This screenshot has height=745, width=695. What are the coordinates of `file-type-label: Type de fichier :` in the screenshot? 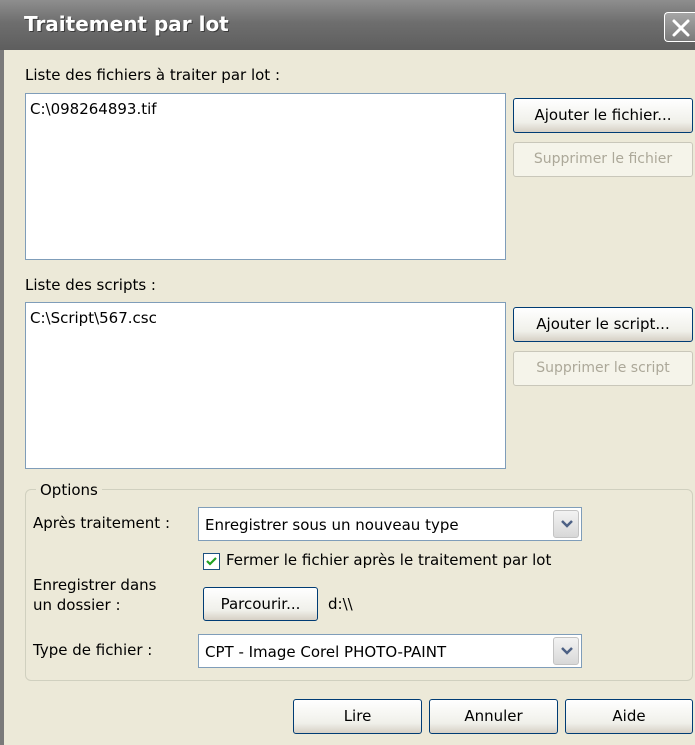 It's located at (93, 650).